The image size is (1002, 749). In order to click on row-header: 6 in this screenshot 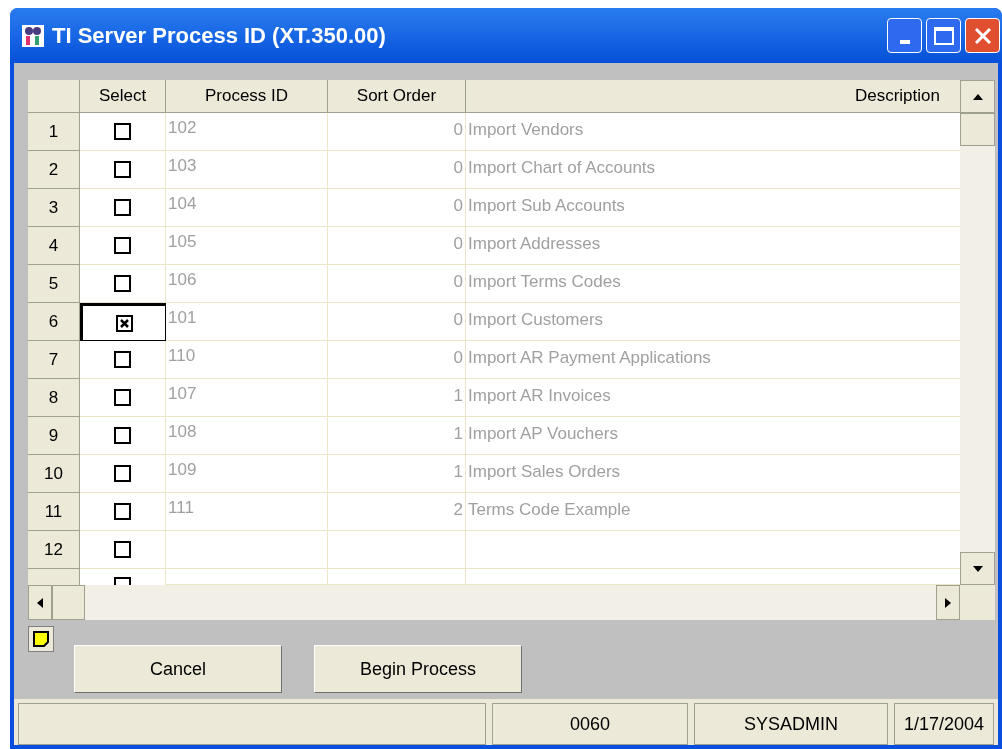, I will do `click(54, 322)`.